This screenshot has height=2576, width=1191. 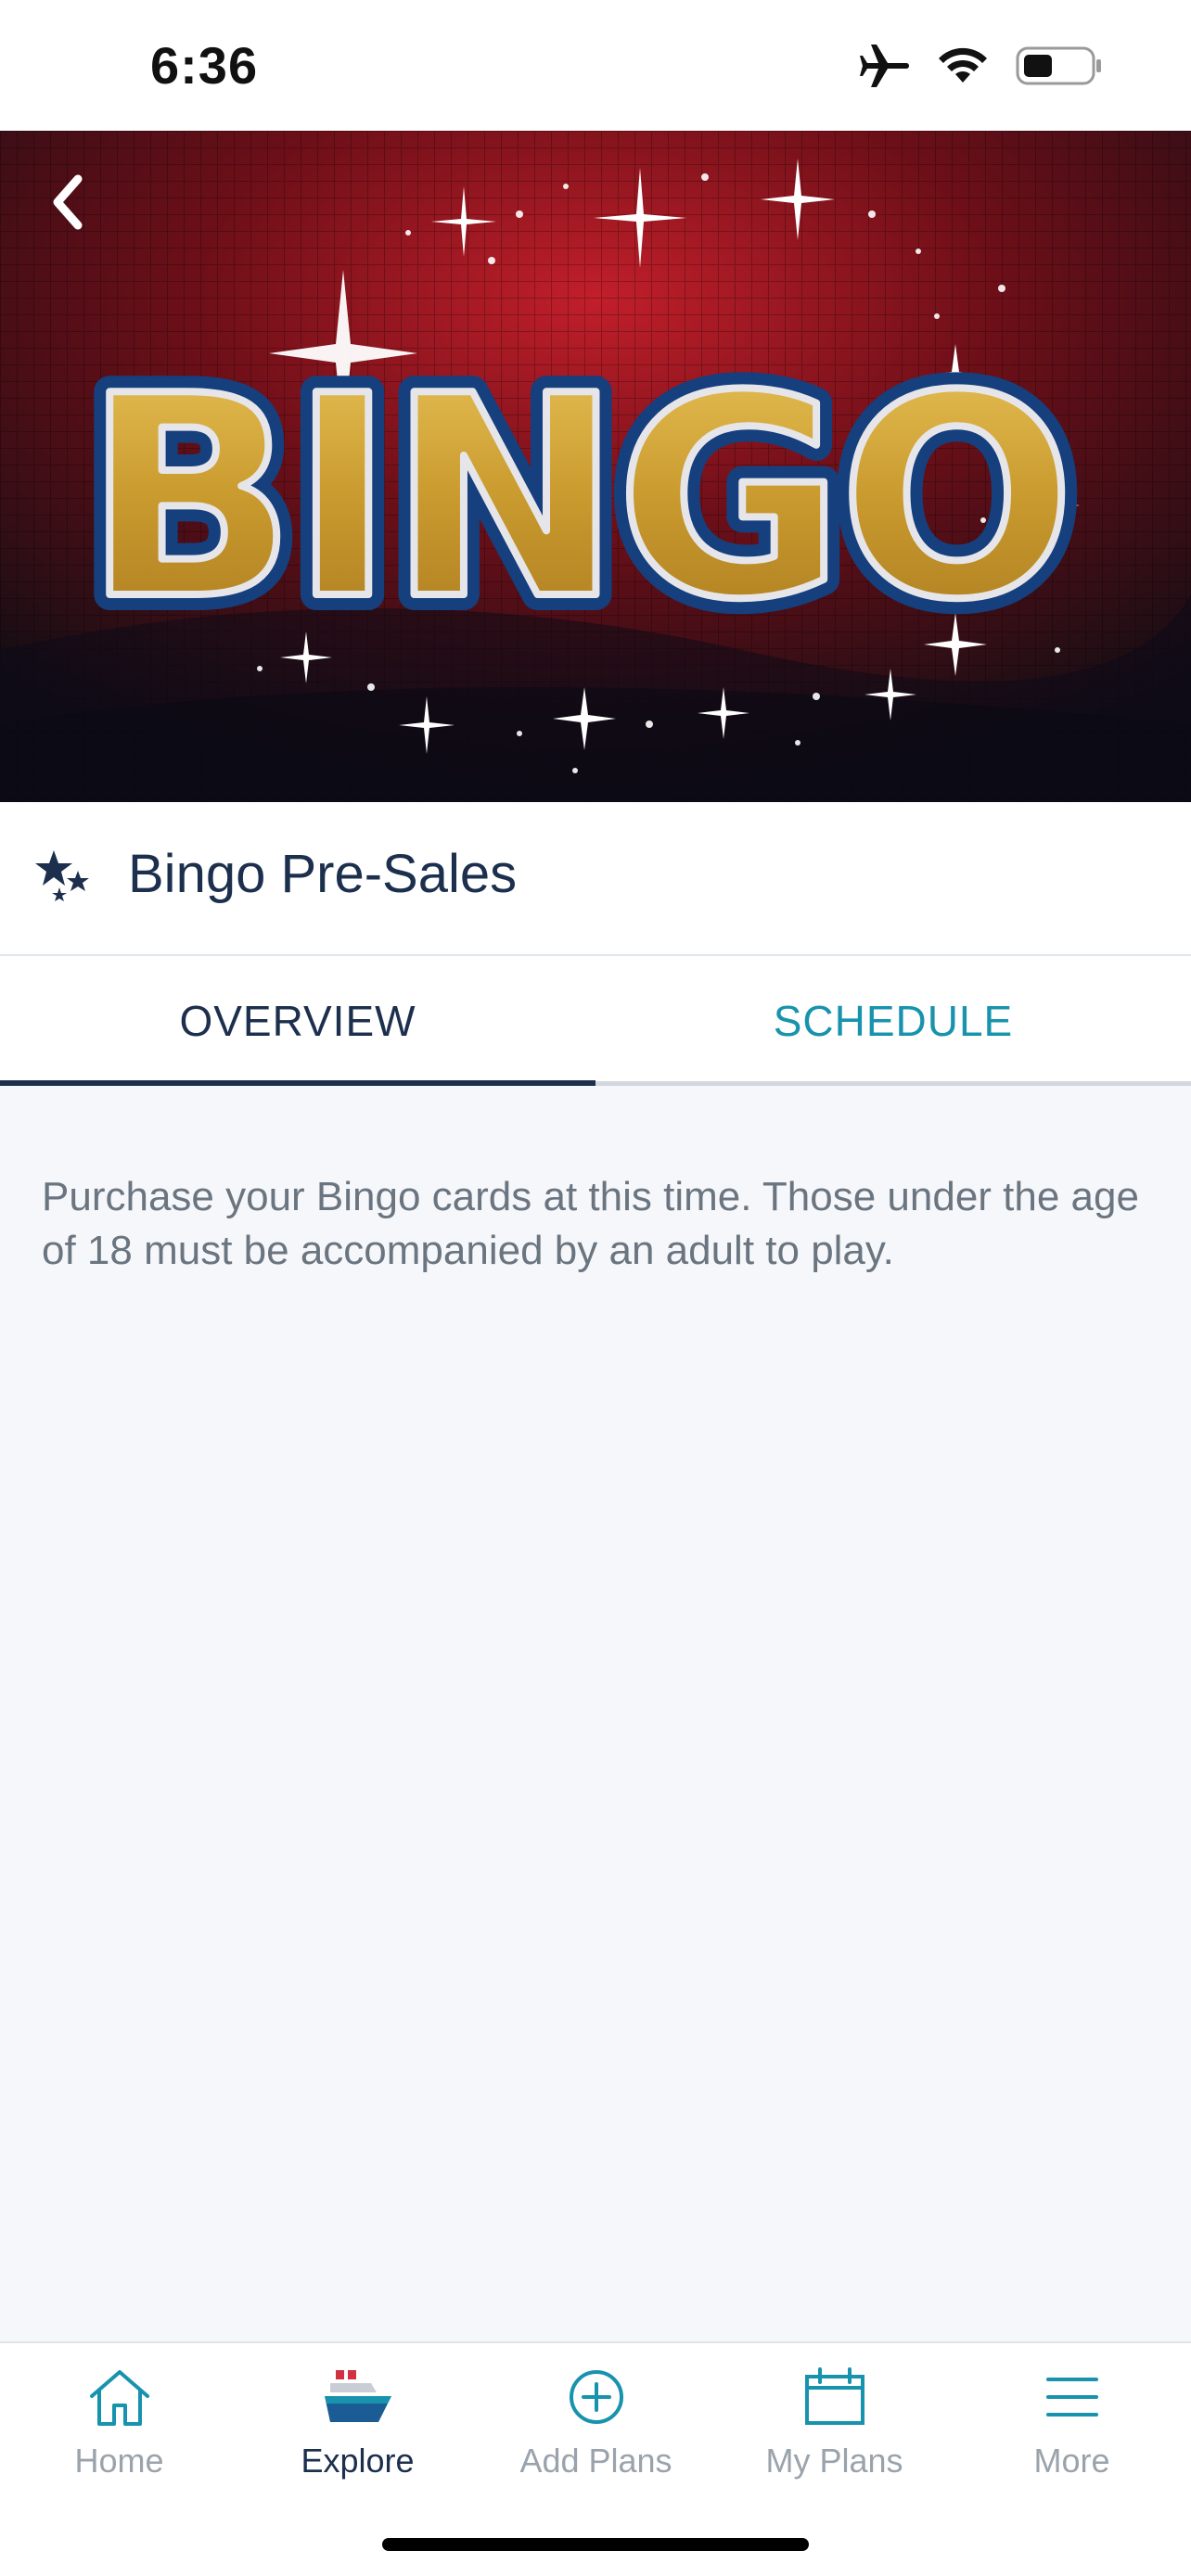 What do you see at coordinates (1072, 2399) in the screenshot?
I see `menu-icon` at bounding box center [1072, 2399].